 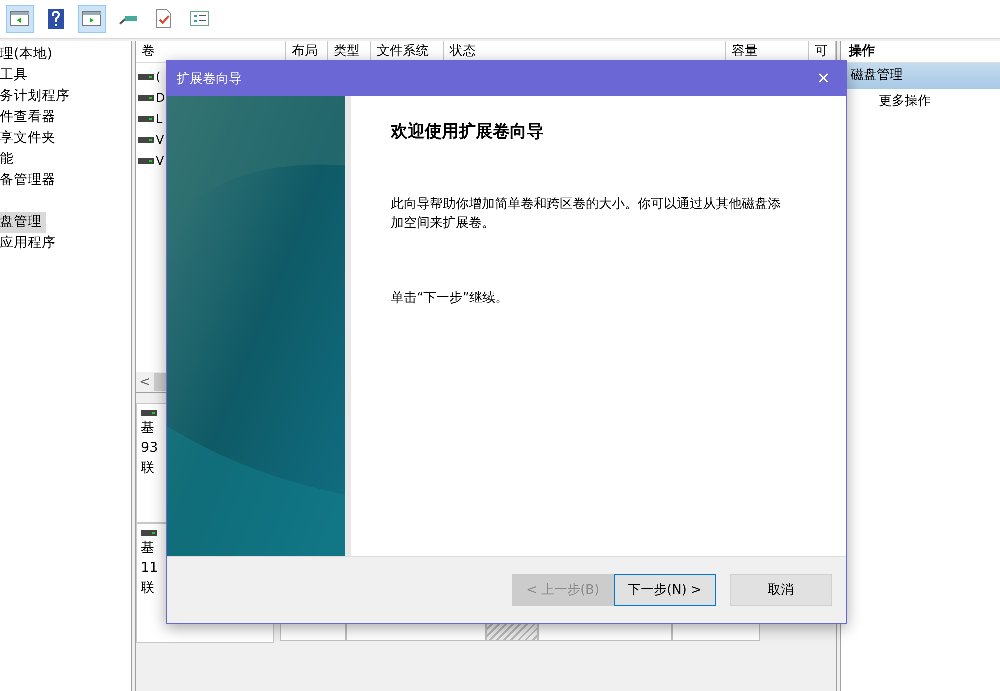 What do you see at coordinates (20, 19) in the screenshot?
I see `back-pane-icon` at bounding box center [20, 19].